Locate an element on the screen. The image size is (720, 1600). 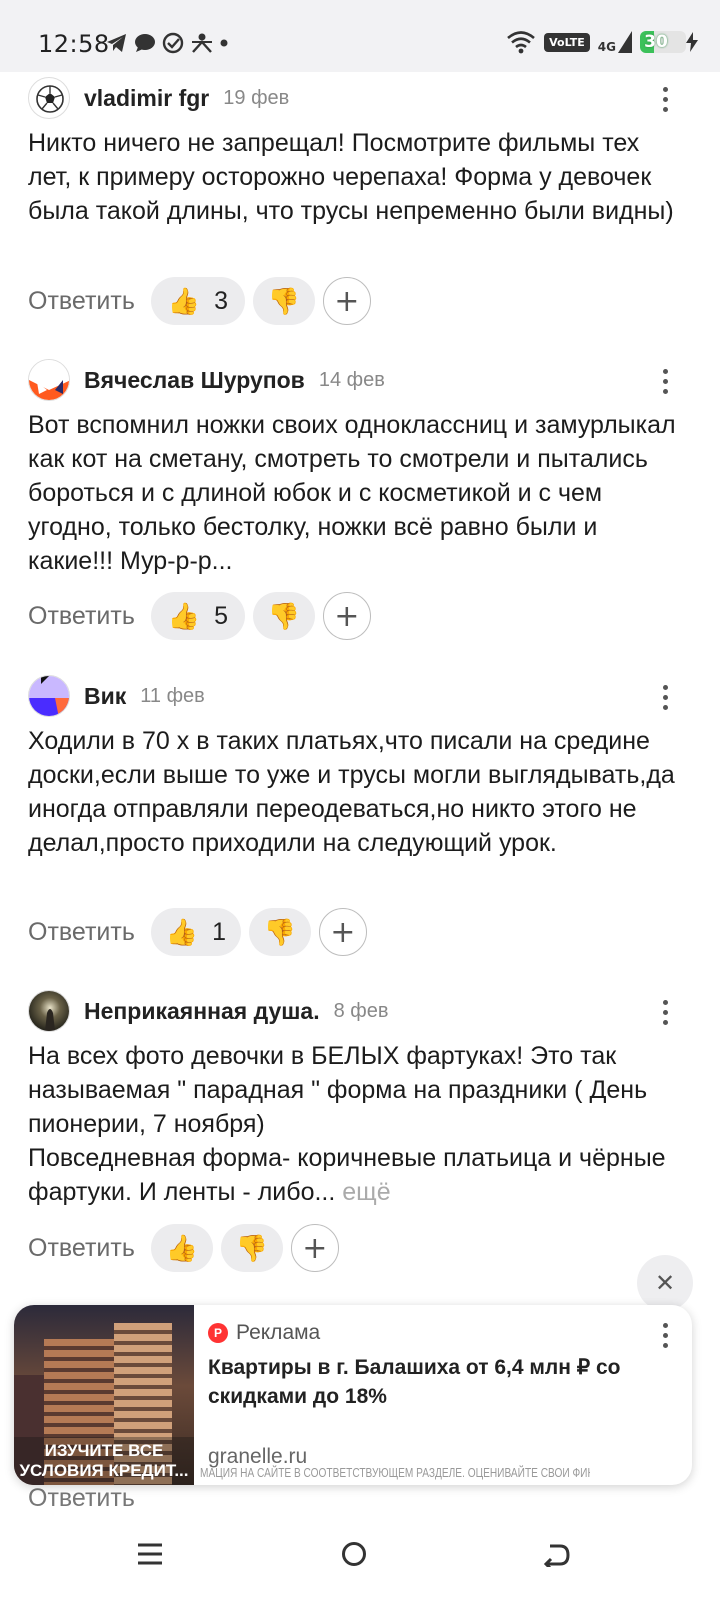
comment-date: 19 фев is located at coordinates (256, 97).